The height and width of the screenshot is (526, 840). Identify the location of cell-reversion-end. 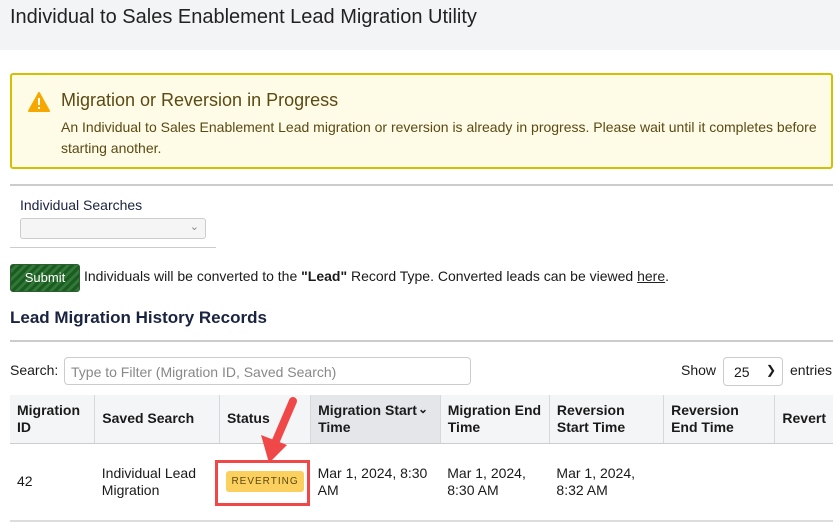
(719, 482).